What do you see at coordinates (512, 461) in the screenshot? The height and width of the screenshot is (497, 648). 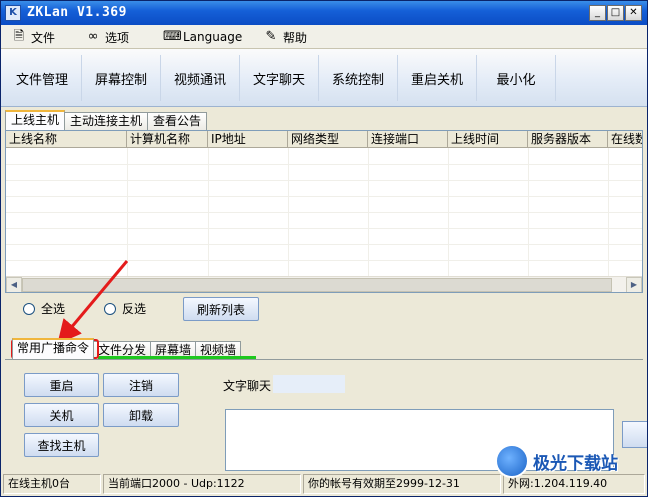 I see `watermark-logo-icon` at bounding box center [512, 461].